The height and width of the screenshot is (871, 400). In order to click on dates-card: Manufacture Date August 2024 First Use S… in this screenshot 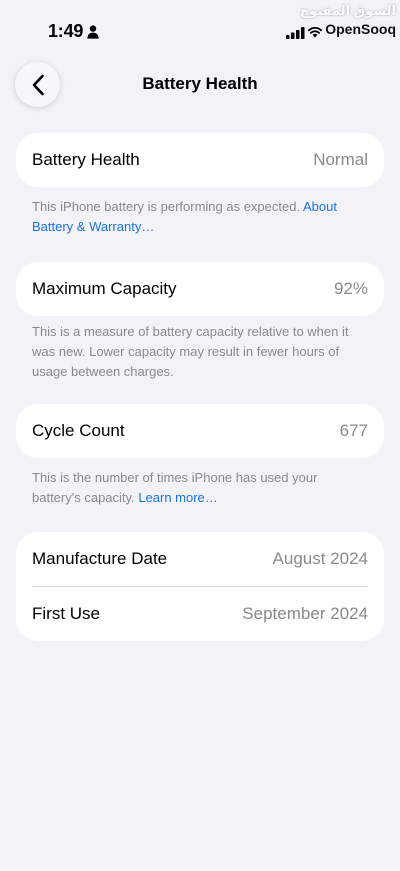, I will do `click(200, 586)`.